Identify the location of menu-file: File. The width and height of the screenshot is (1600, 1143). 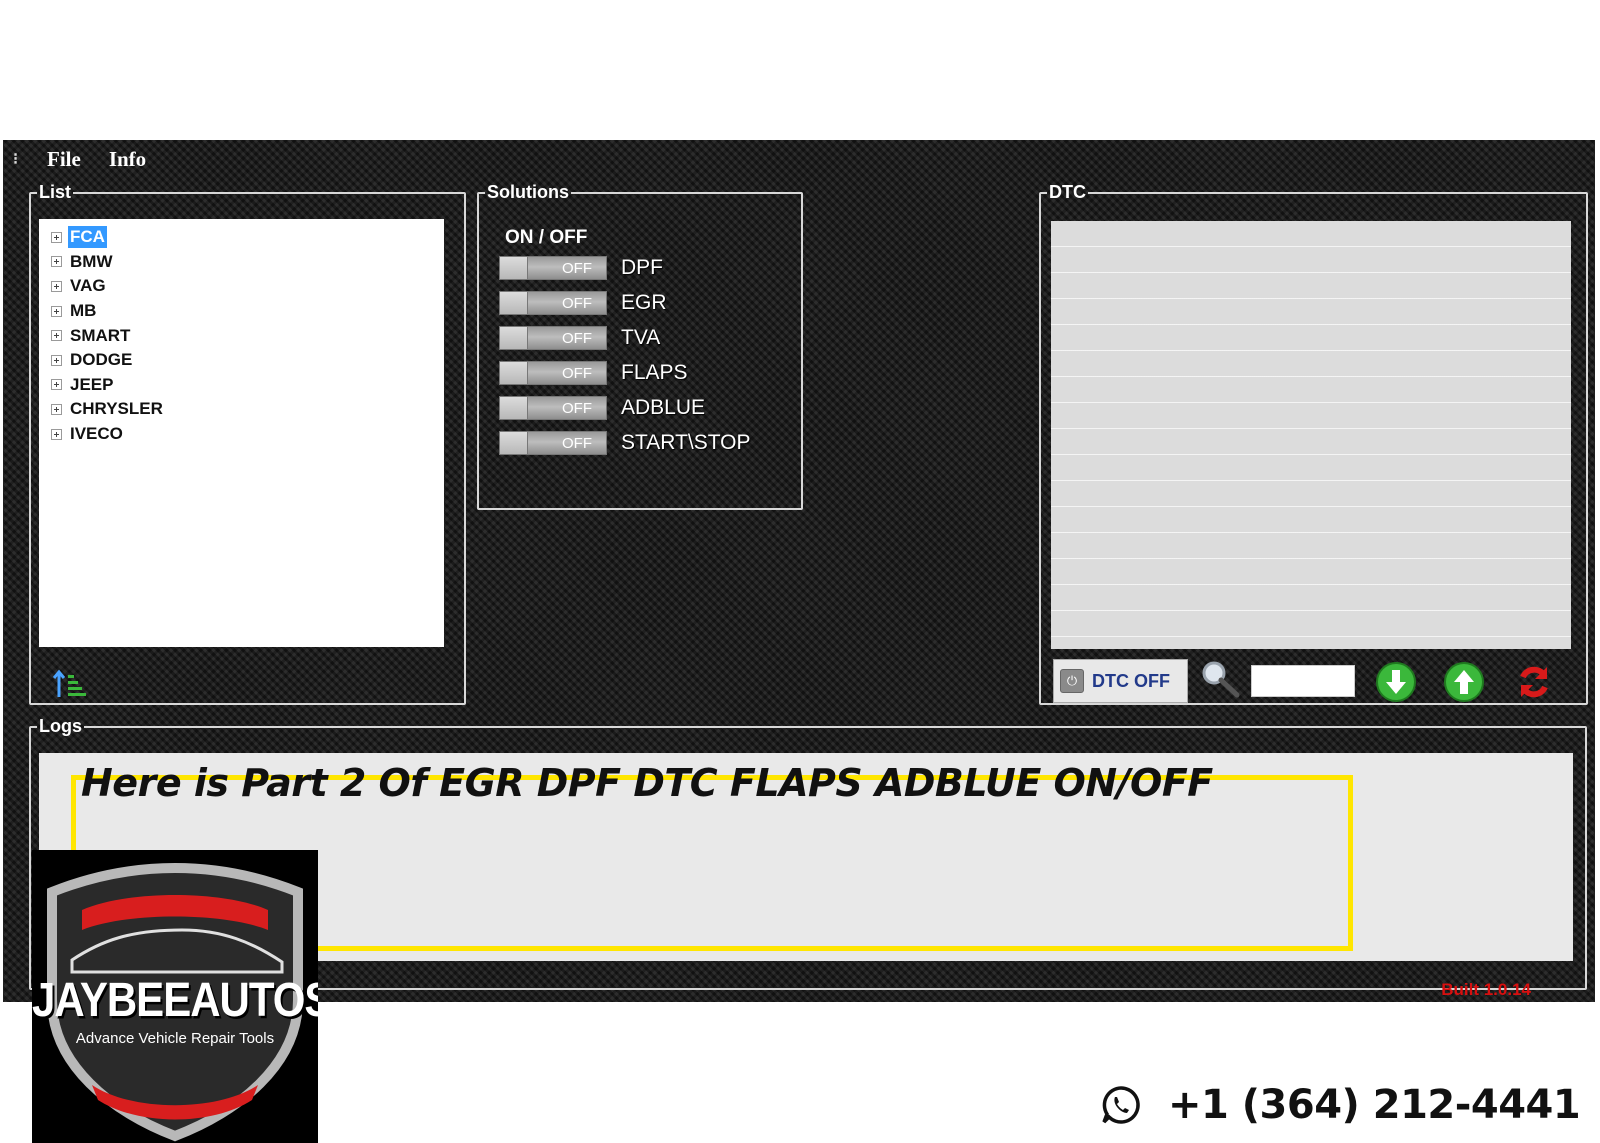
(64, 159).